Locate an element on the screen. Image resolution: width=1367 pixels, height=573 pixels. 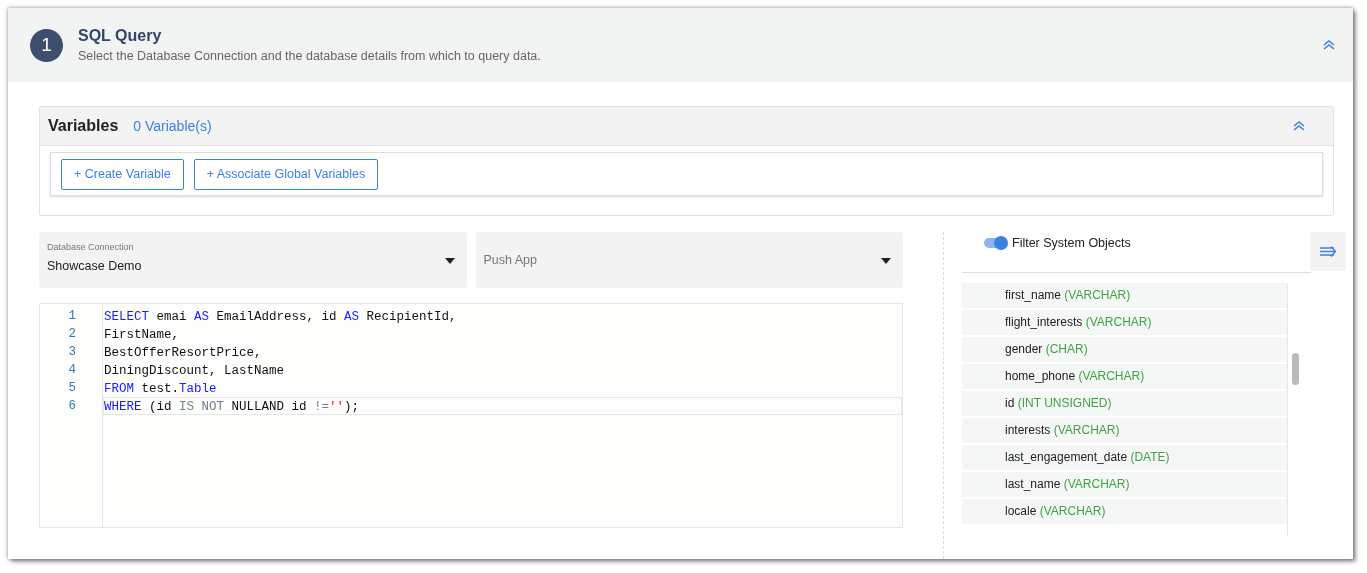
line-number: 4 is located at coordinates (72, 370).